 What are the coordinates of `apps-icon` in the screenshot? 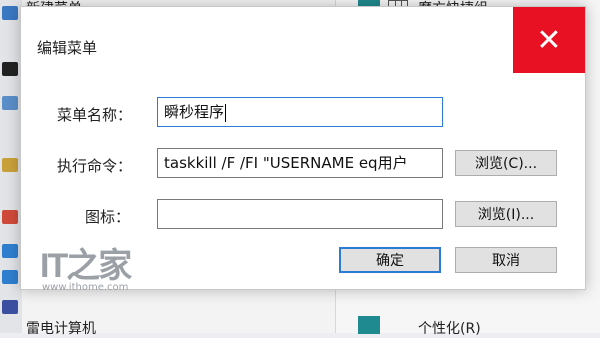 It's located at (10, 251).